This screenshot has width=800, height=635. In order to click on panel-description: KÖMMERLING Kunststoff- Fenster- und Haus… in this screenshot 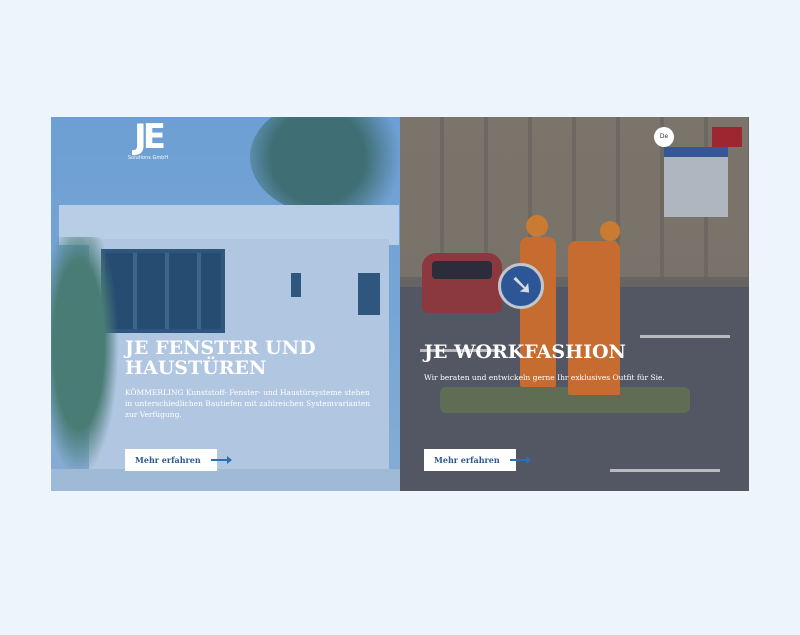, I will do `click(248, 403)`.